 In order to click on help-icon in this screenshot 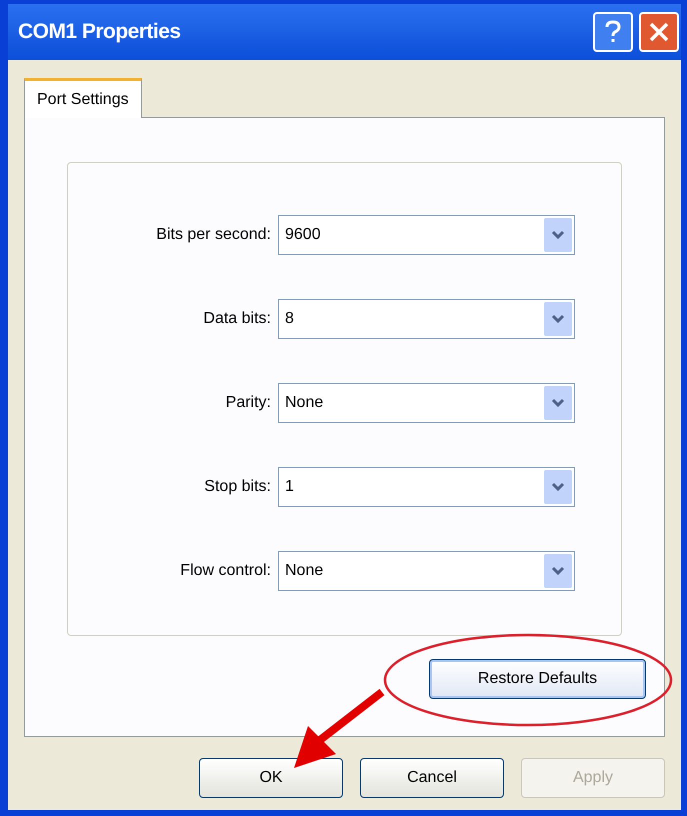, I will do `click(613, 32)`.